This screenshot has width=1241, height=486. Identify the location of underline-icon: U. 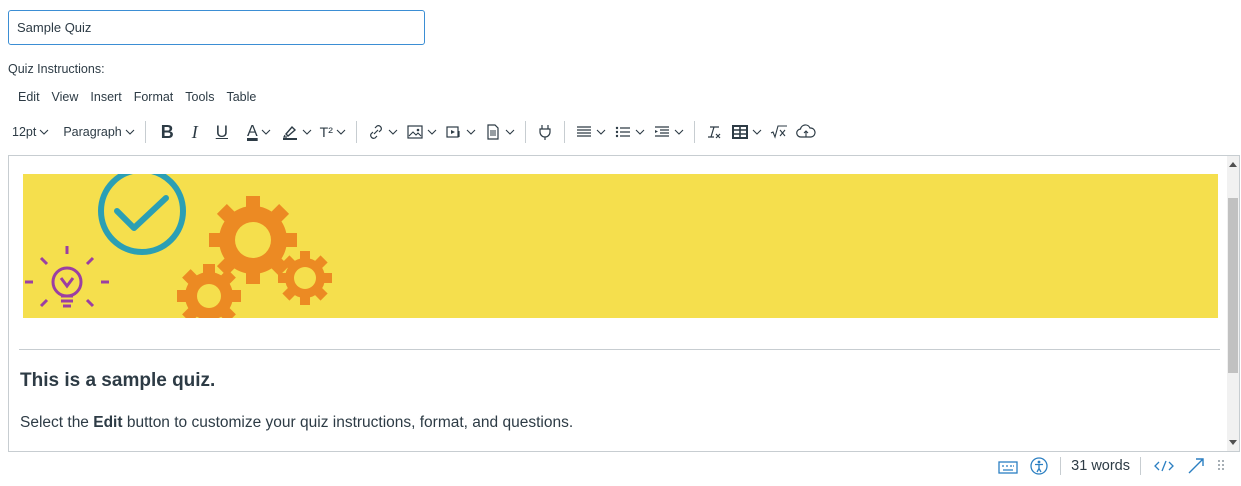
(221, 131).